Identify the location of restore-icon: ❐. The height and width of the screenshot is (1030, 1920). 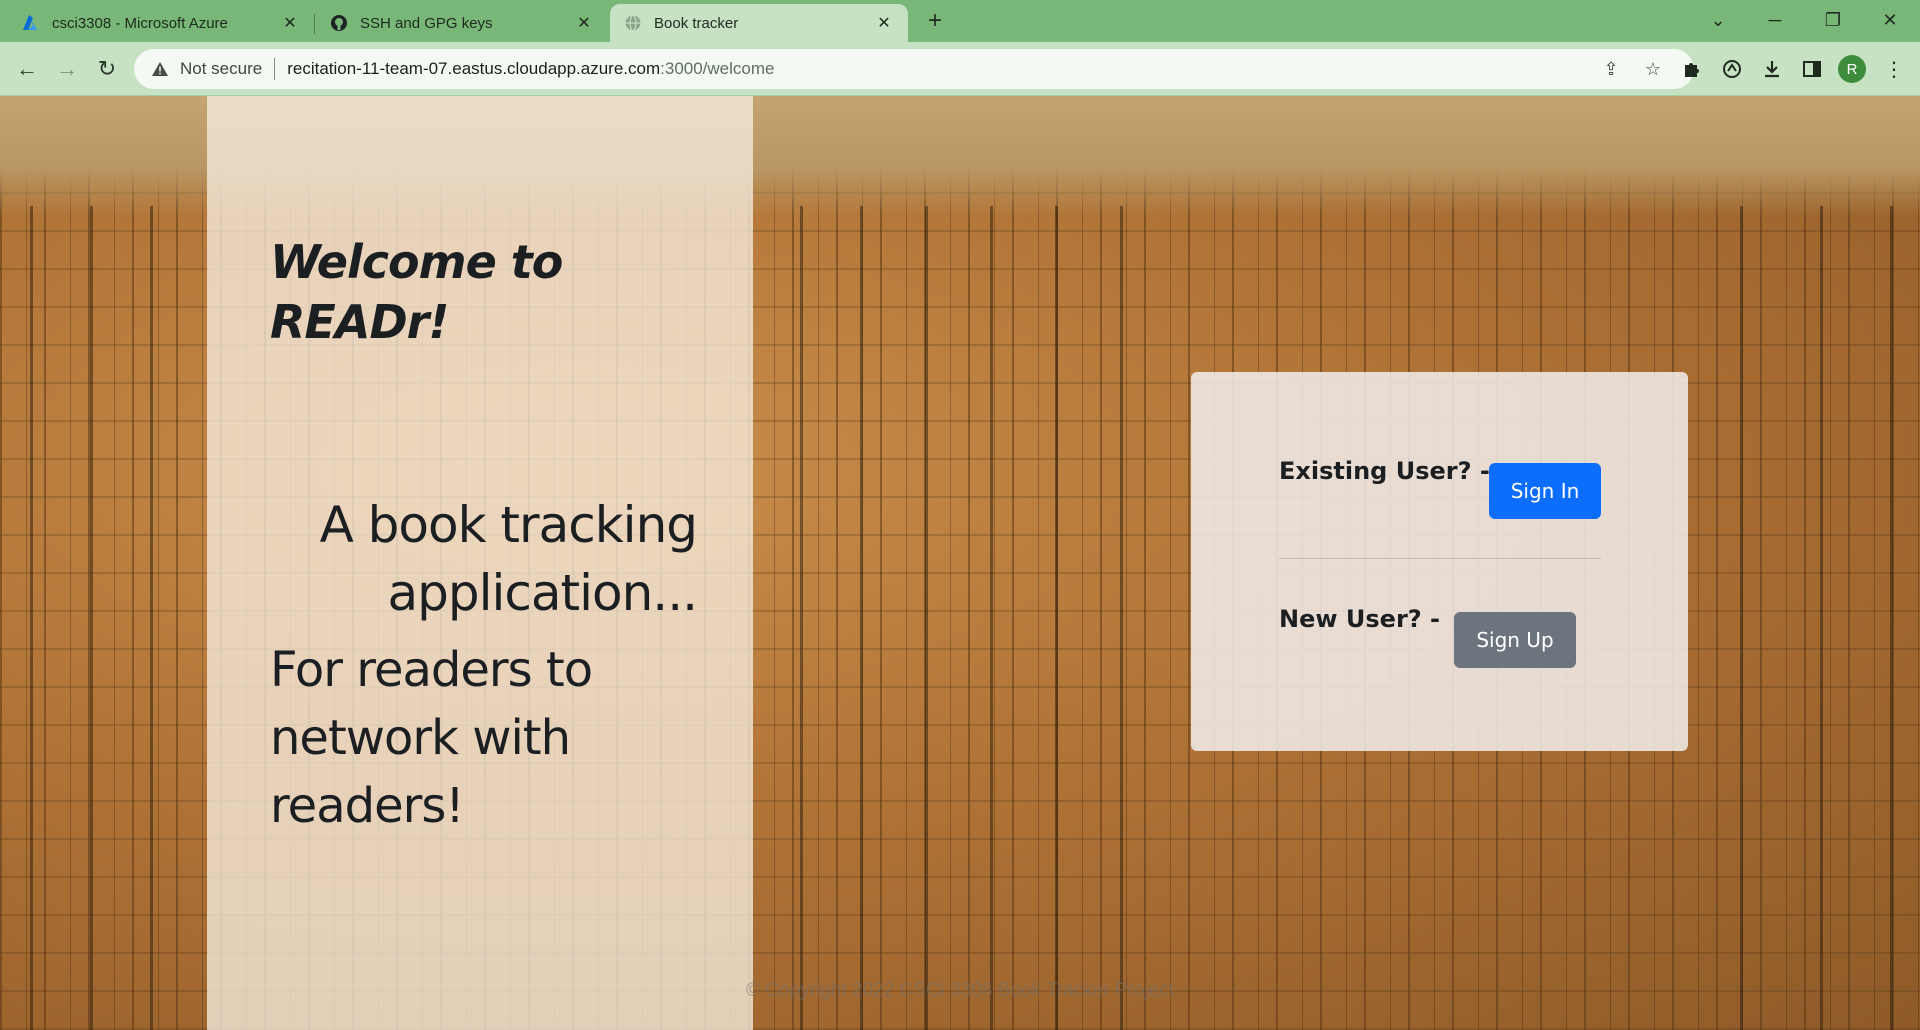
(1833, 20).